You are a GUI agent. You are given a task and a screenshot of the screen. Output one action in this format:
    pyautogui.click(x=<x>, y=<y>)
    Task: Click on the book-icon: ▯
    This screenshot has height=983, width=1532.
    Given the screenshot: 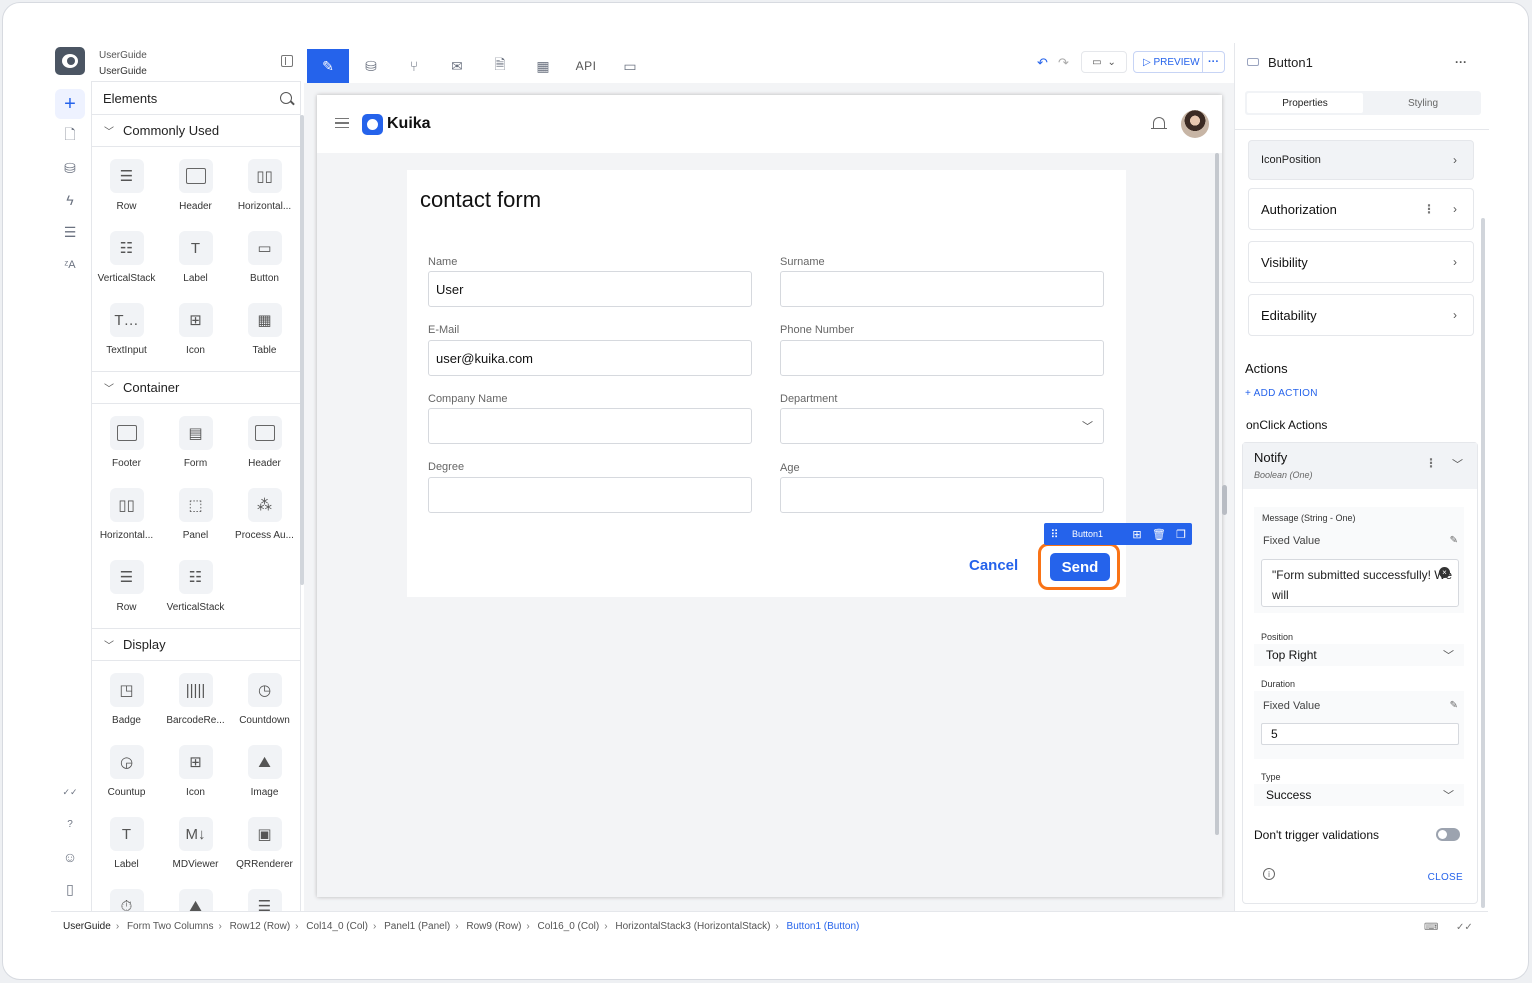 What is the action you would take?
    pyautogui.click(x=70, y=889)
    